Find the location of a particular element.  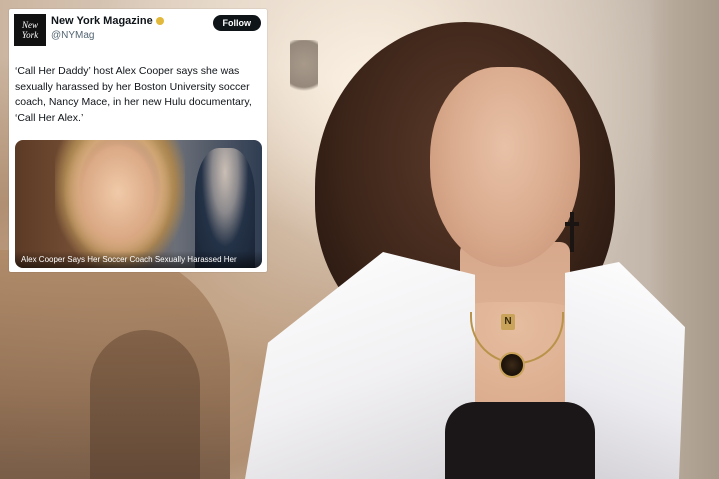

avatar: New York is located at coordinates (30, 30).